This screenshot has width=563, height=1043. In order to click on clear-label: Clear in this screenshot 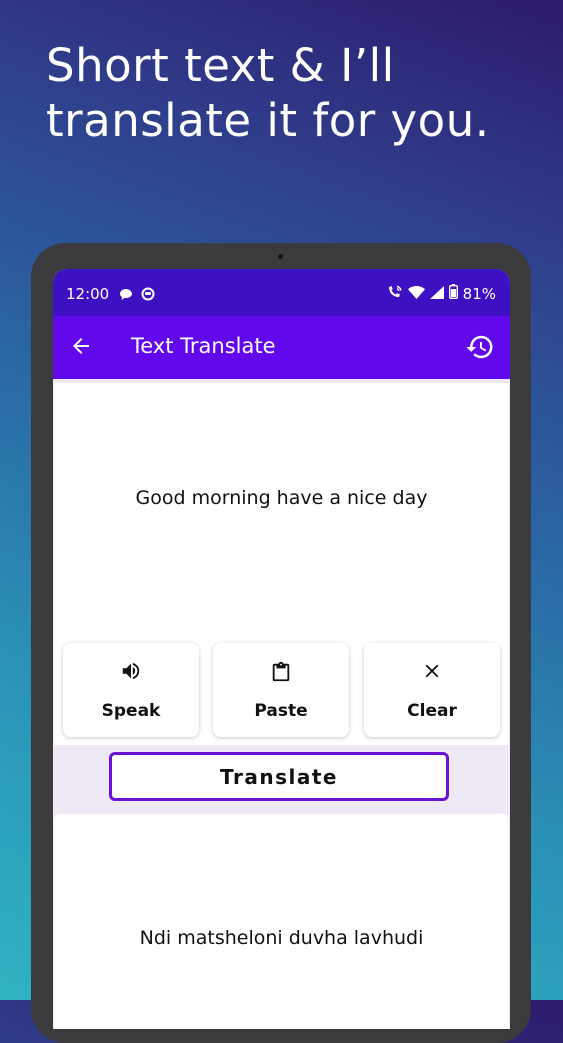, I will do `click(432, 711)`.